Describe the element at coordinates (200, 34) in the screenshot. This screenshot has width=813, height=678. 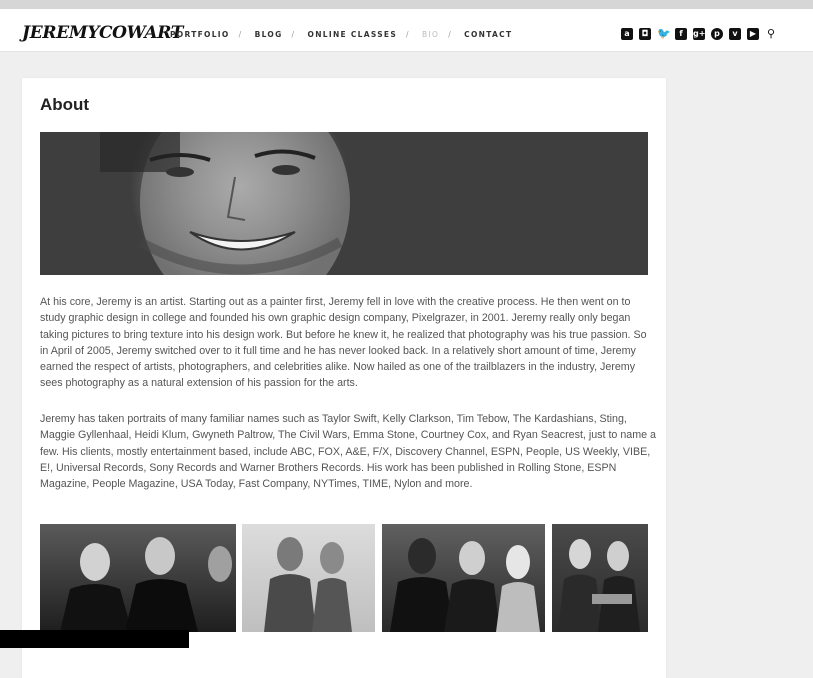
I see `nav-portfolio: PORTFOLIO` at that location.